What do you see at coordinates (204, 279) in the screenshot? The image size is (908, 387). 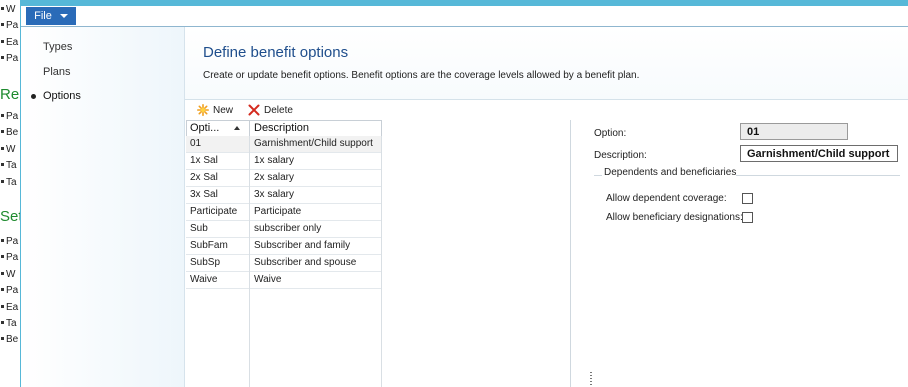 I see `cell-option: Waive` at bounding box center [204, 279].